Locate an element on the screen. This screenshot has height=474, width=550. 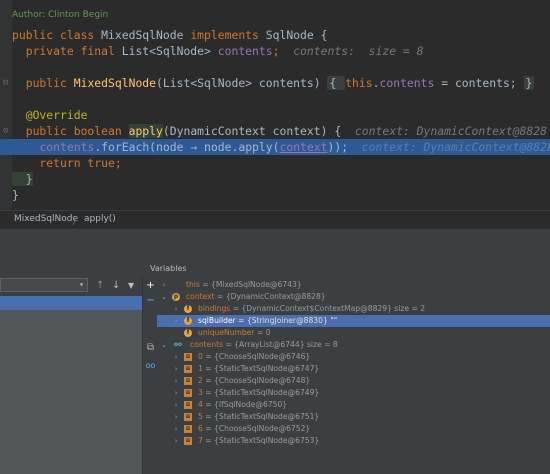
next-frame-button: ↓ is located at coordinates (116, 286).